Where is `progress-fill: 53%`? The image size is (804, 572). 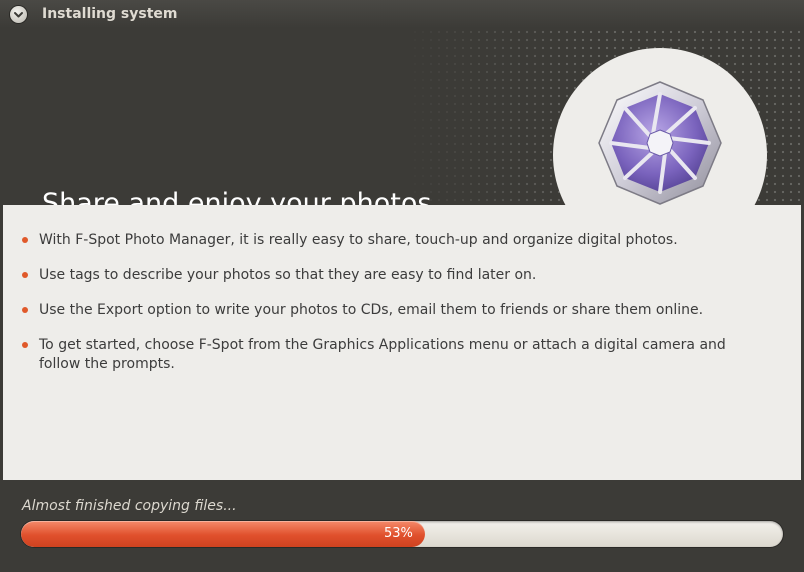 progress-fill: 53% is located at coordinates (223, 534).